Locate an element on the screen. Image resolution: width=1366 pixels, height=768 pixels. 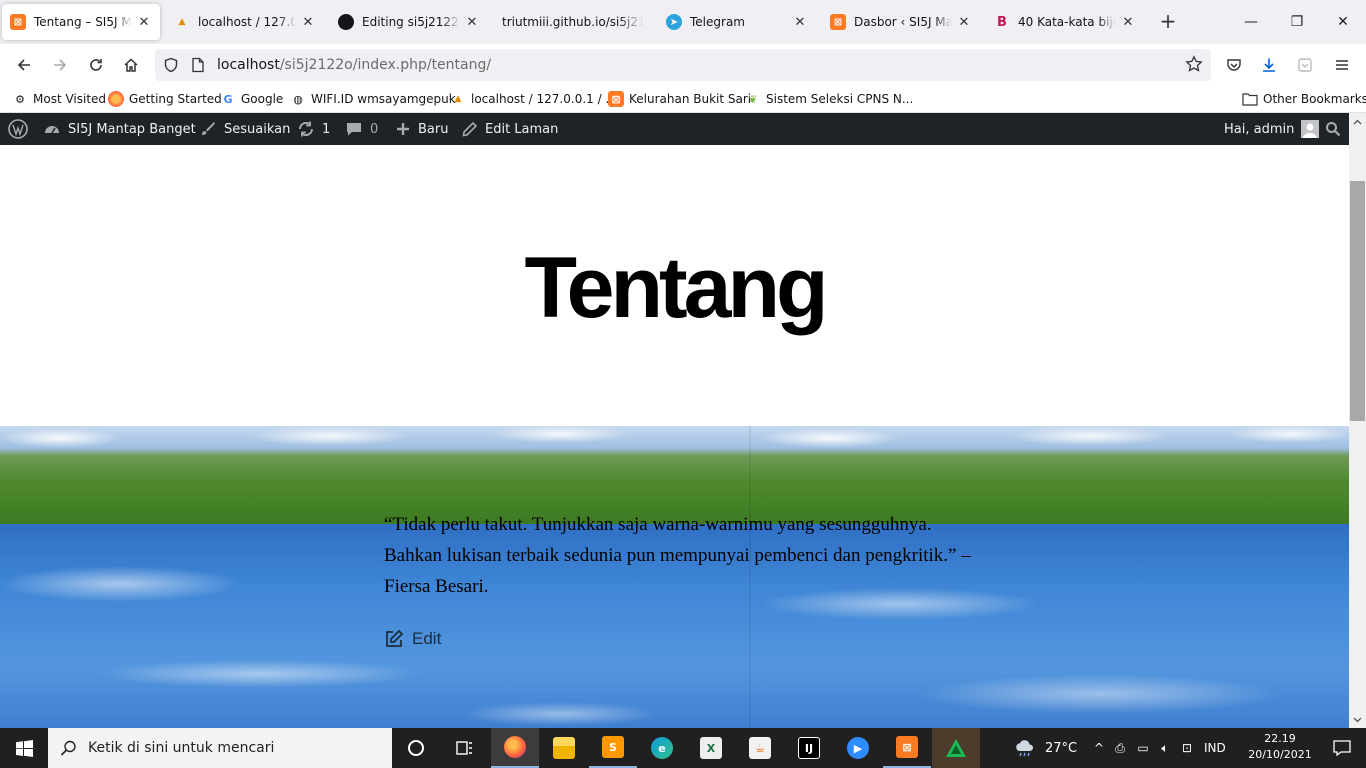
chevron-down-icon is located at coordinates (1357, 719).